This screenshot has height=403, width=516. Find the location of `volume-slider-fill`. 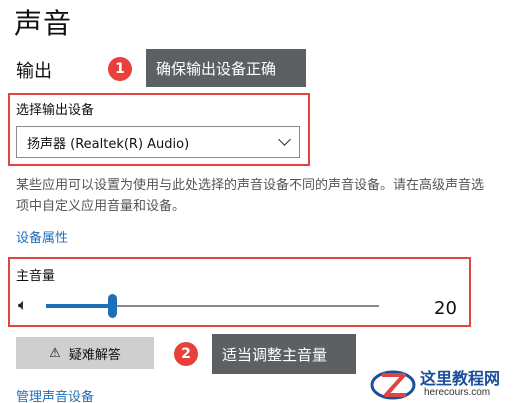

volume-slider-fill is located at coordinates (79, 306).